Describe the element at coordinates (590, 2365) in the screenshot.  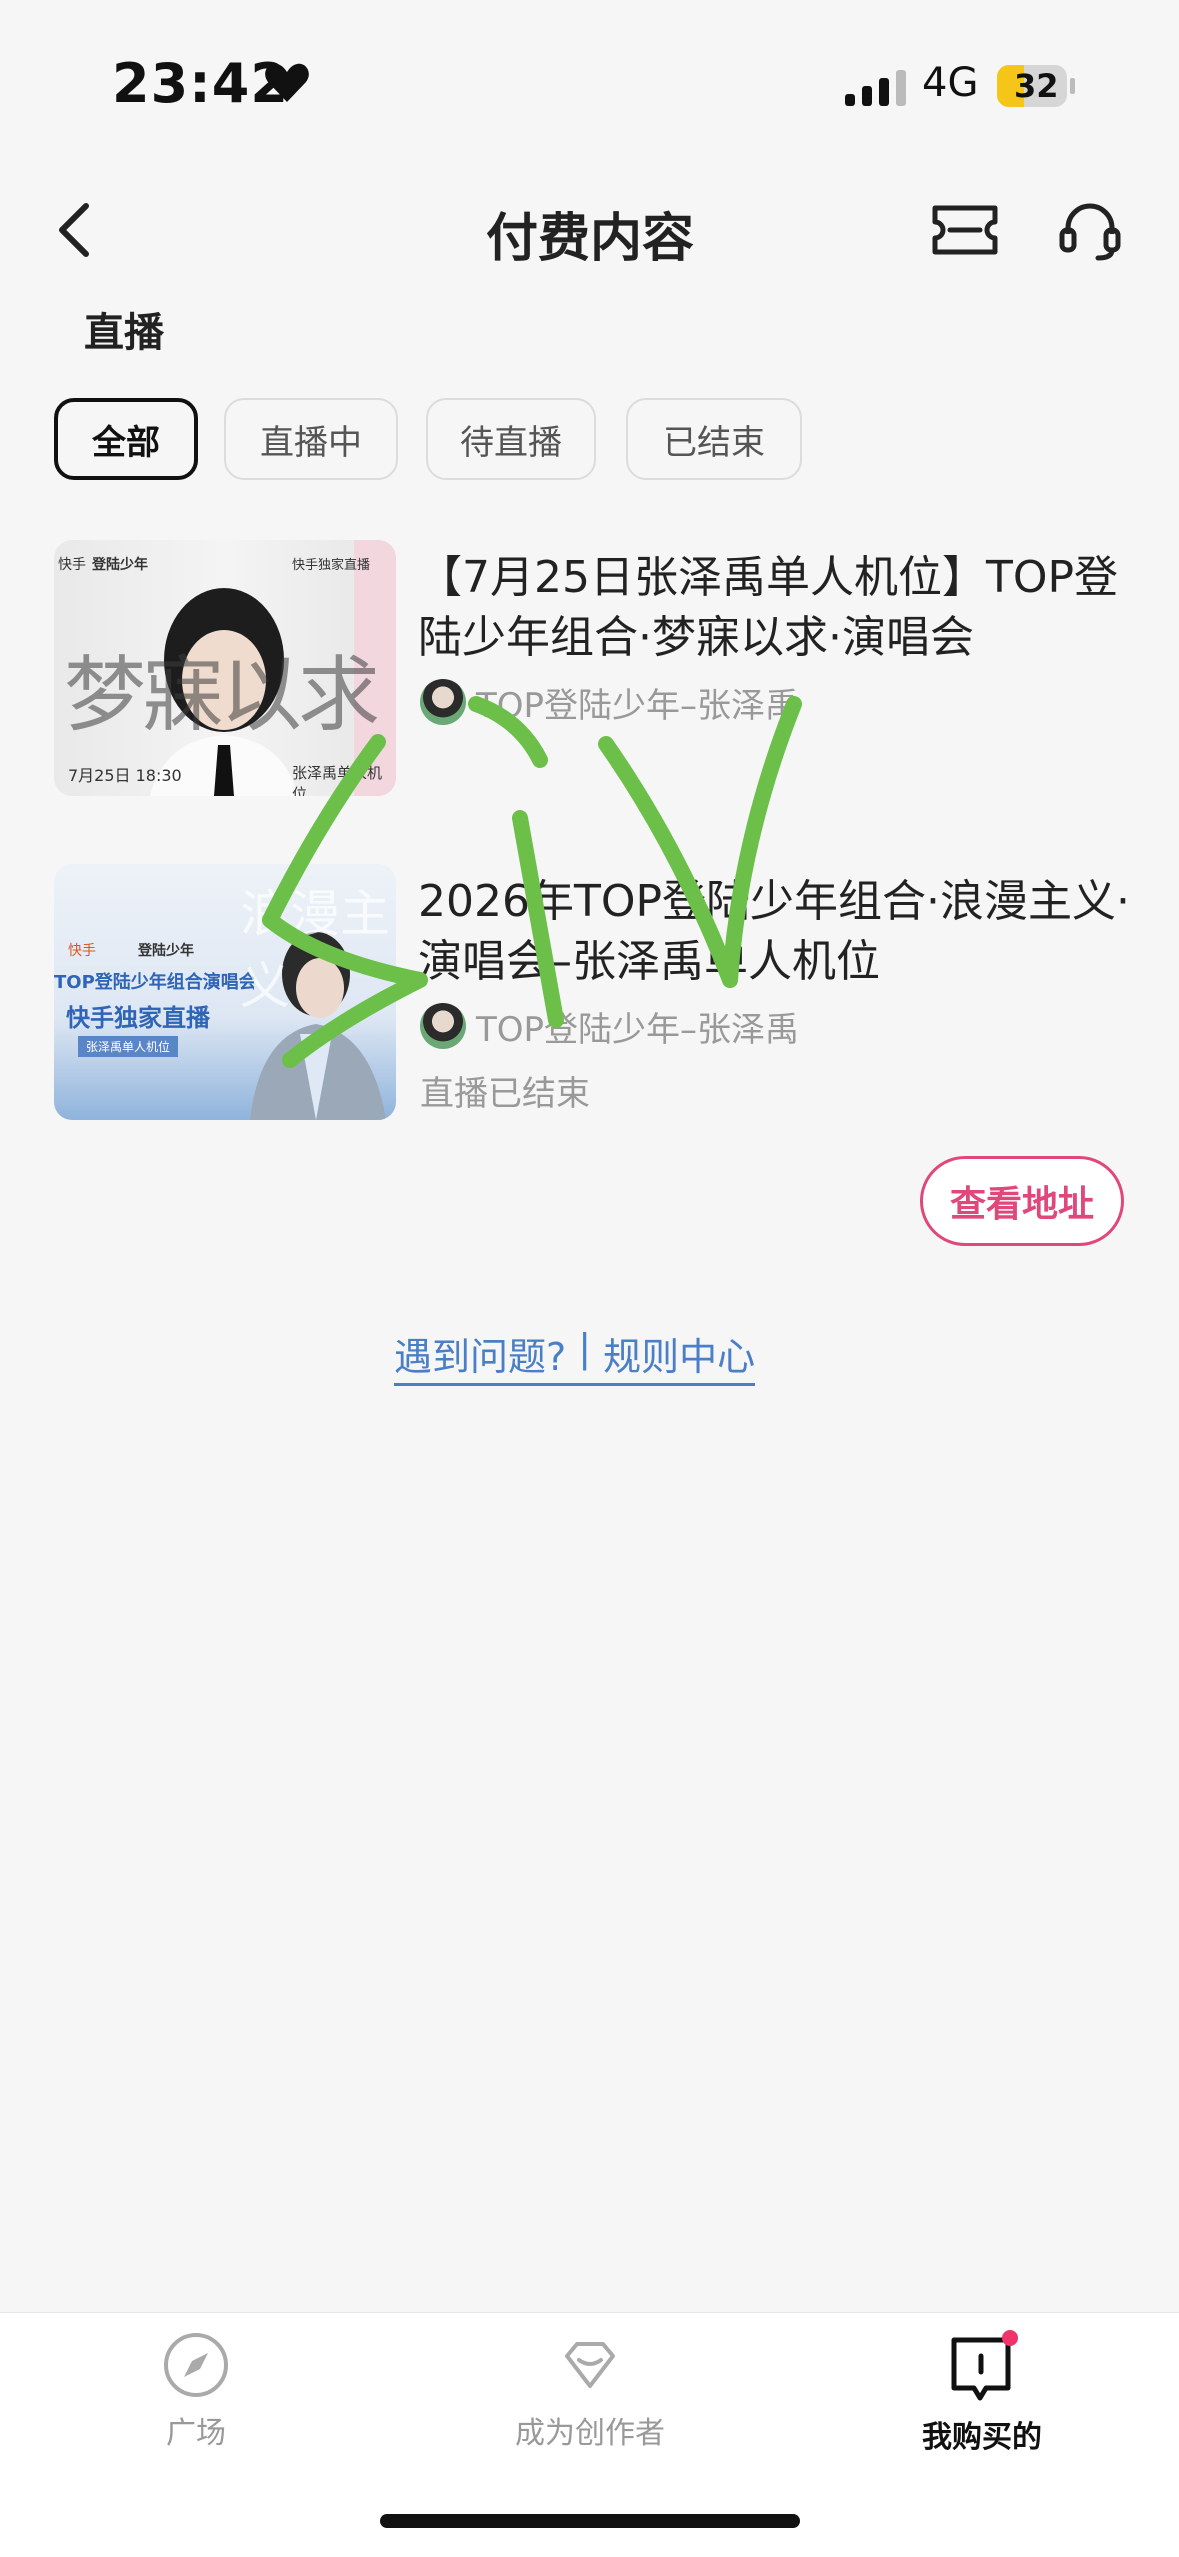
I see `creator-icon` at that location.